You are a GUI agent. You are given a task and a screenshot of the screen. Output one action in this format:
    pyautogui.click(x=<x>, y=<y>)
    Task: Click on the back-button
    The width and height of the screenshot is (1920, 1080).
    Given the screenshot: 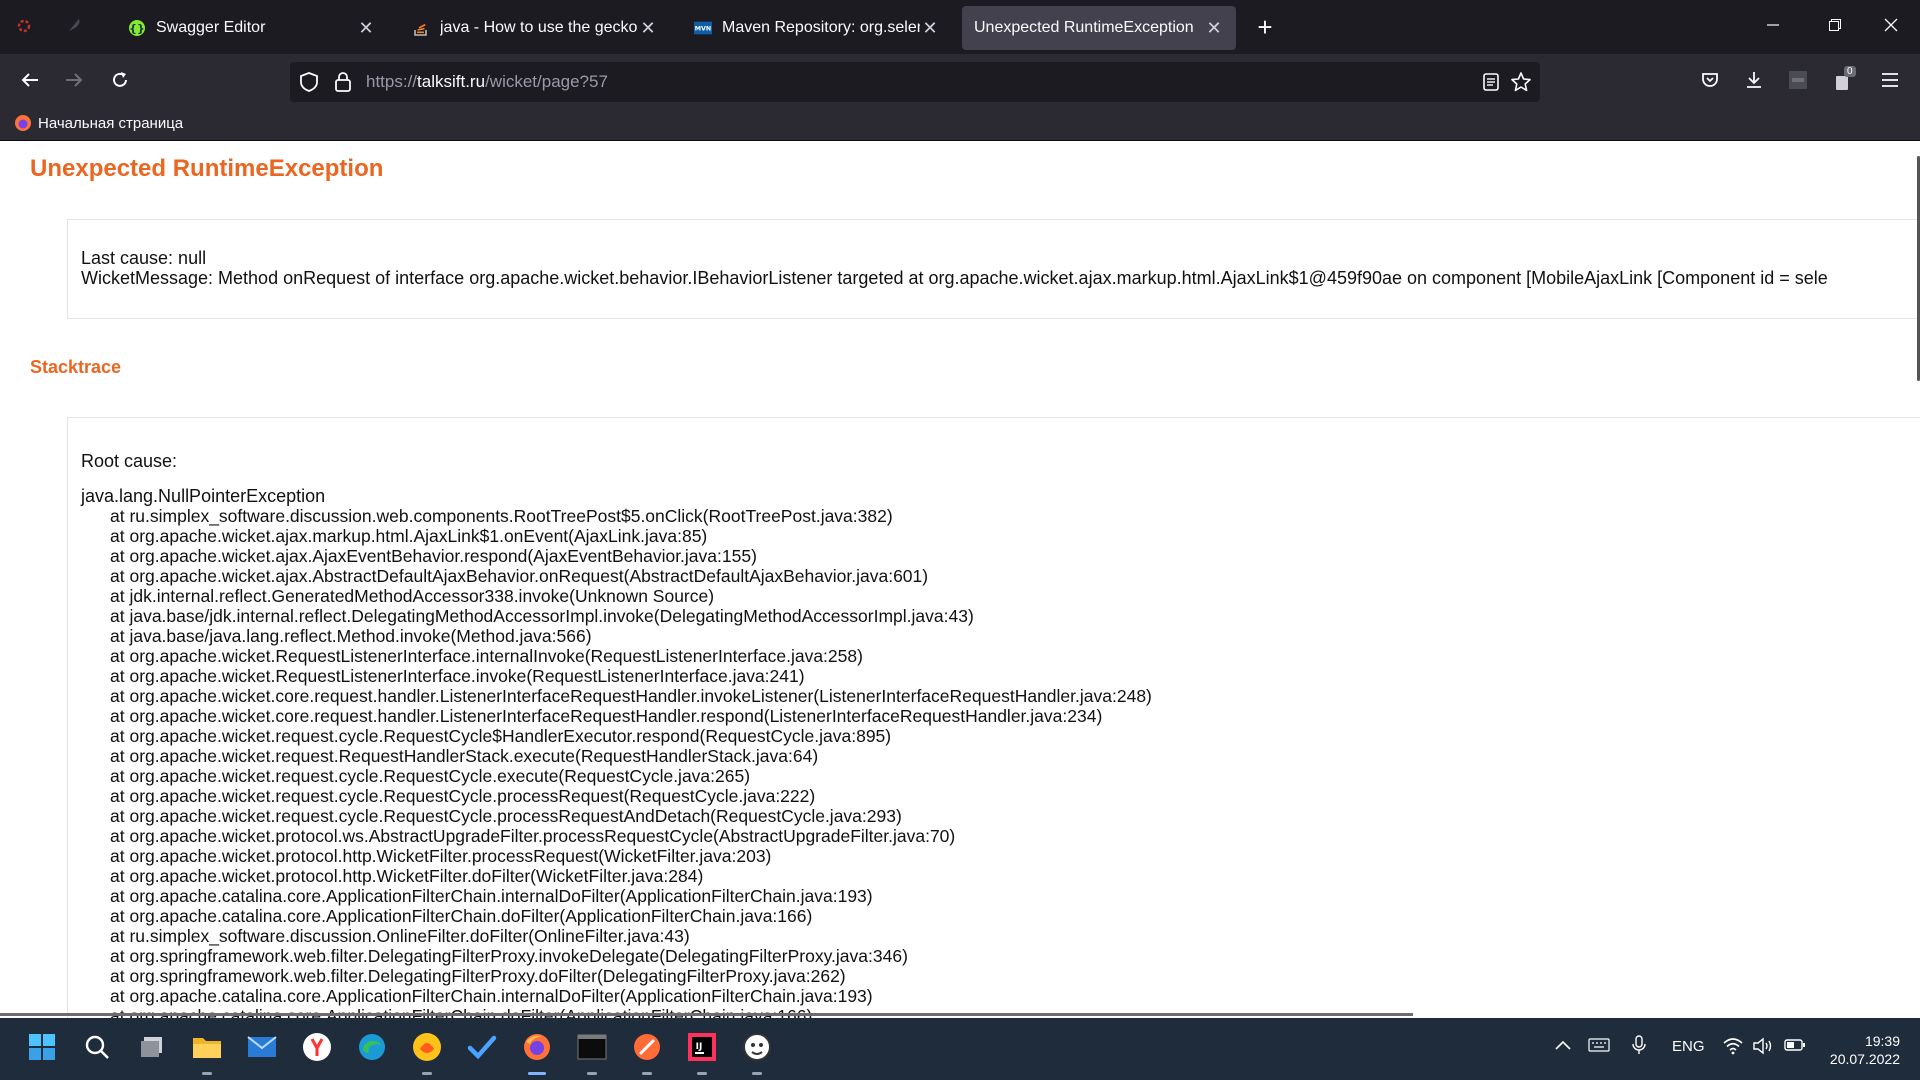 What is the action you would take?
    pyautogui.click(x=30, y=82)
    